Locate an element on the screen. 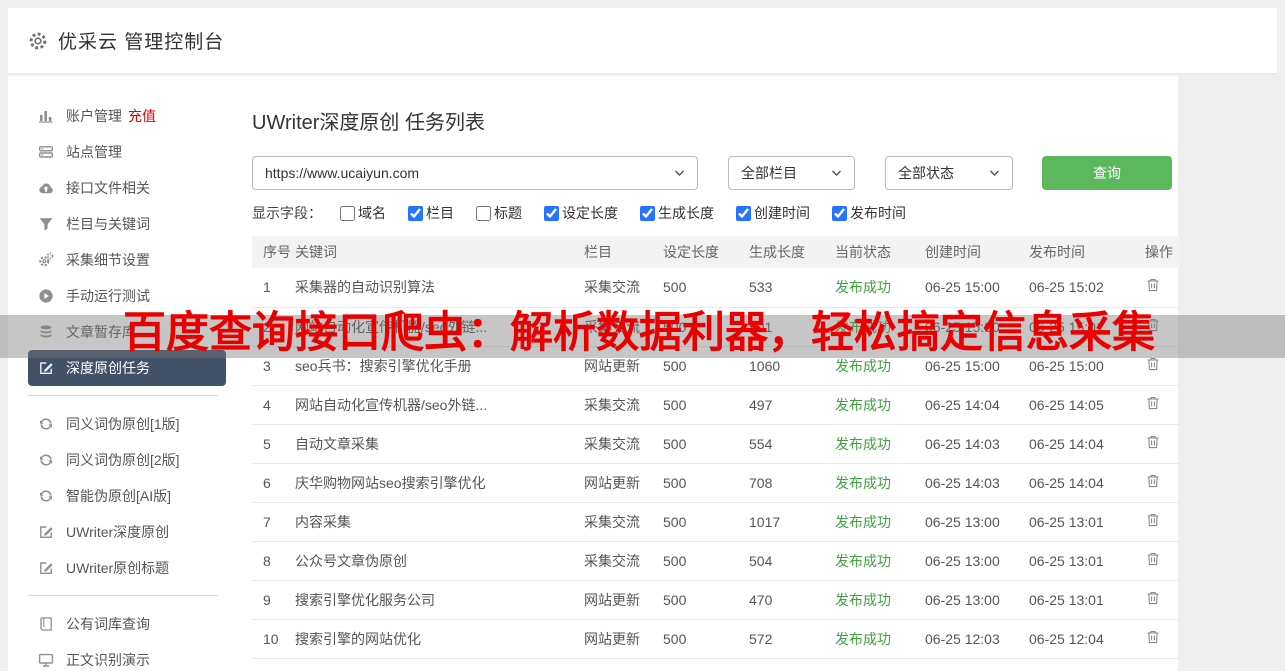  sidebar-item-manual-test: 手动运行测试 is located at coordinates (127, 296).